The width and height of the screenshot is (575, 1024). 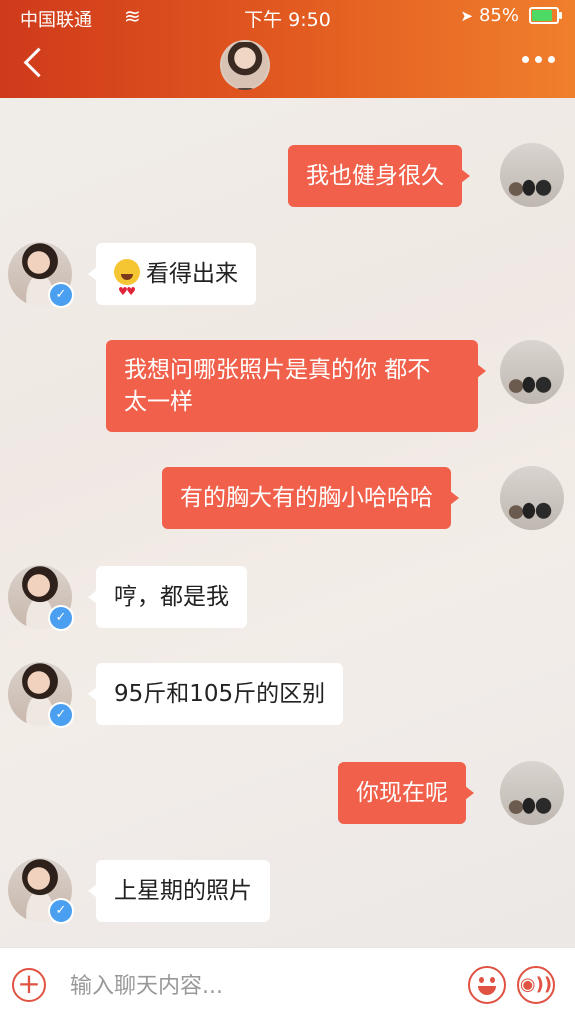 I want to click on message-bubble-incoming: 95斤和105斤的区别, so click(x=215, y=694).